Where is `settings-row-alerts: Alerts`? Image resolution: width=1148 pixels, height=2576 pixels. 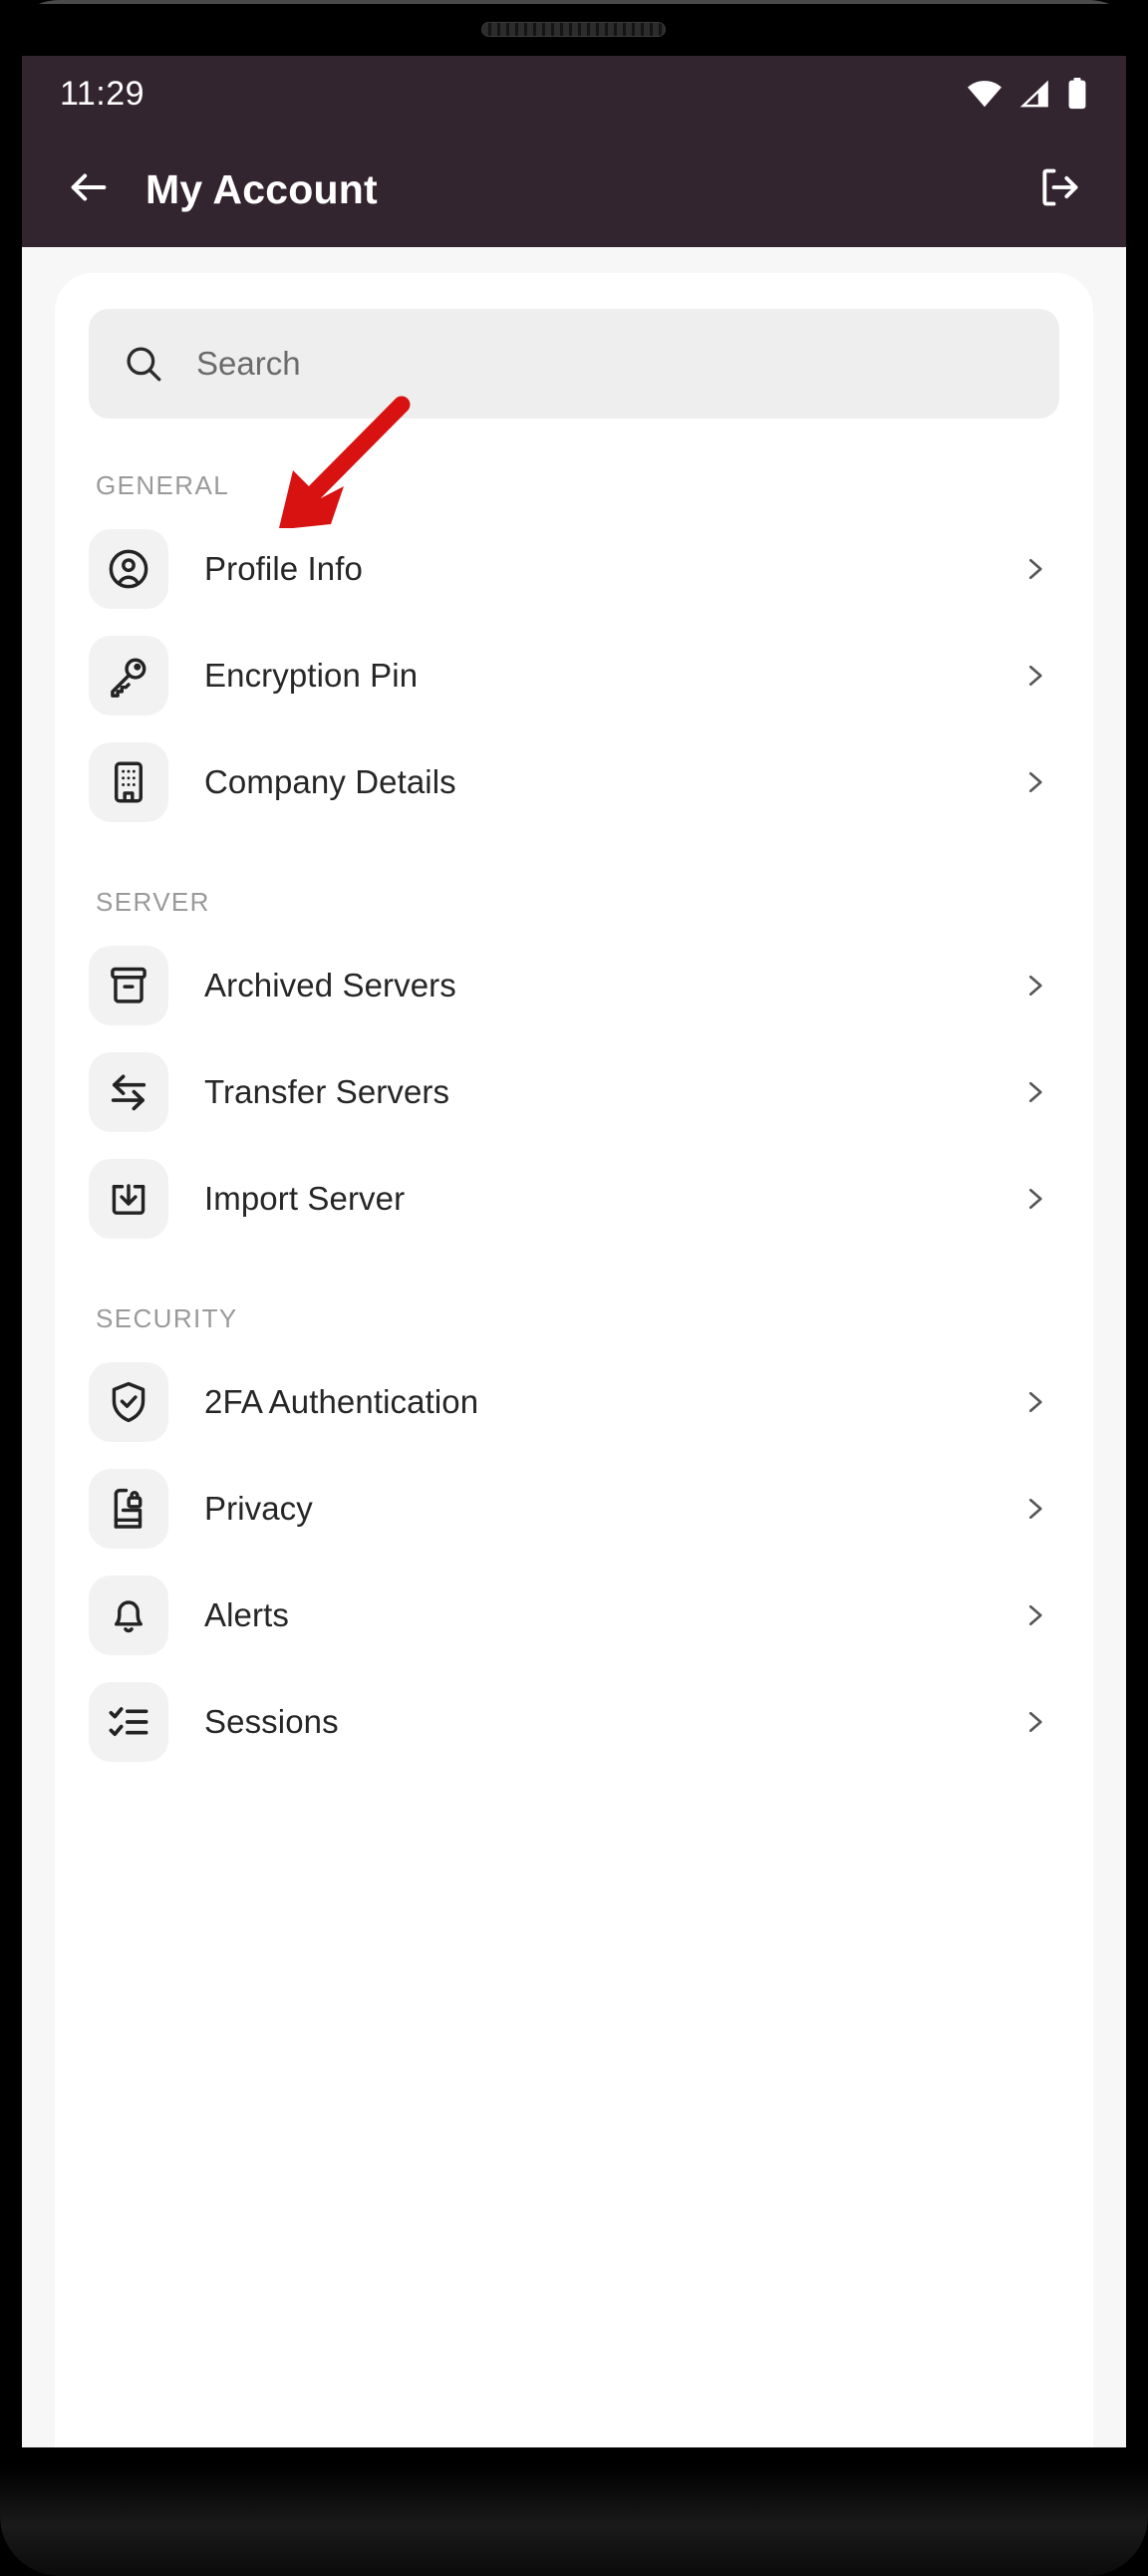
settings-row-alerts: Alerts is located at coordinates (574, 1615).